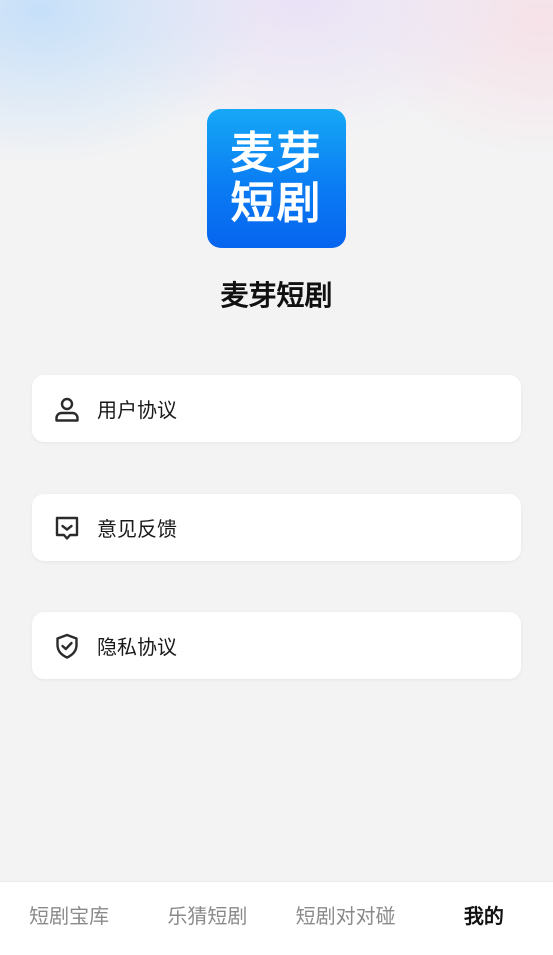 Image resolution: width=553 pixels, height=955 pixels. I want to click on user-icon, so click(67, 409).